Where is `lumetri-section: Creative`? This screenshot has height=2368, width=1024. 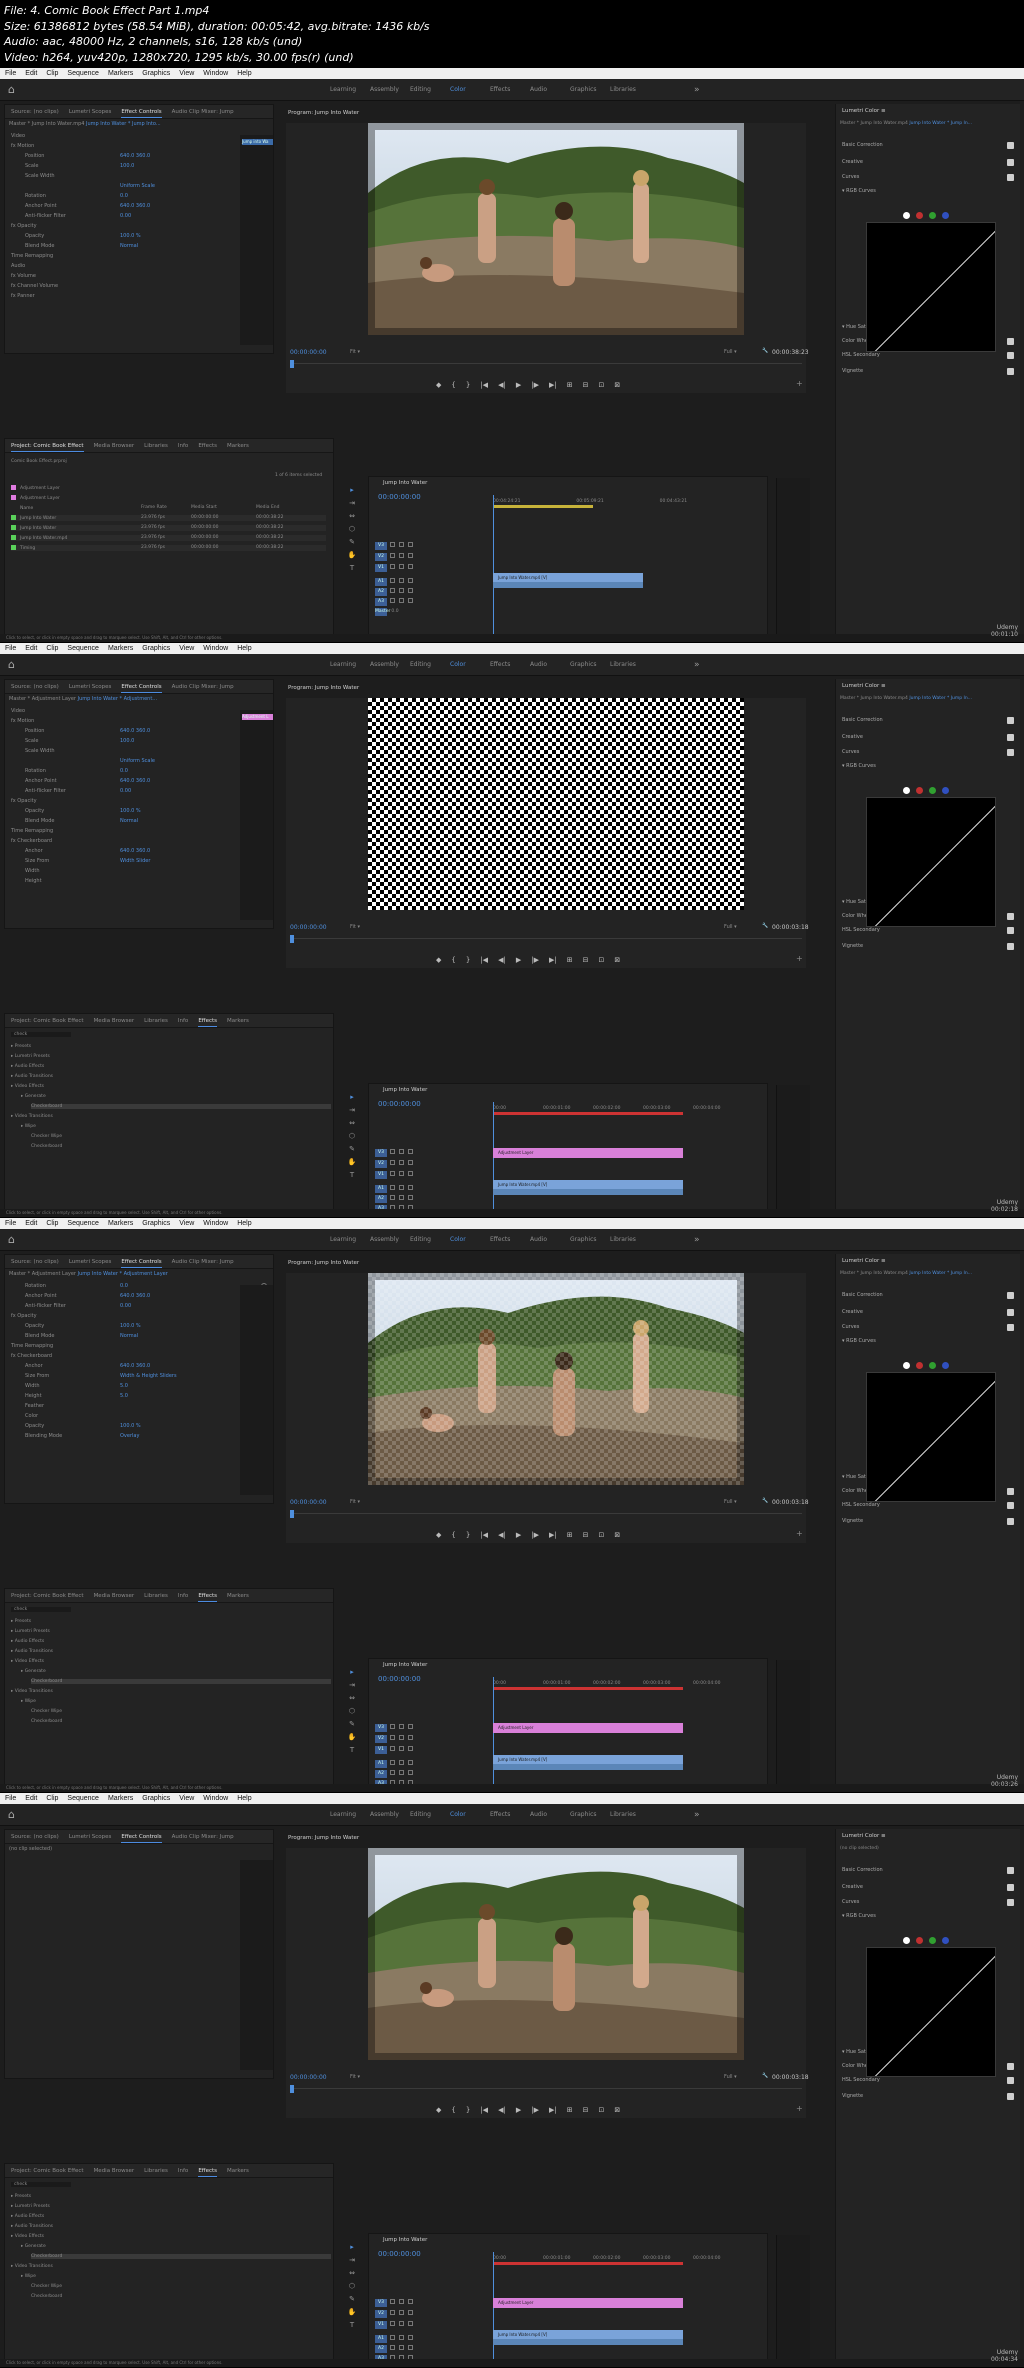
lumetri-section: Creative is located at coordinates (928, 1312).